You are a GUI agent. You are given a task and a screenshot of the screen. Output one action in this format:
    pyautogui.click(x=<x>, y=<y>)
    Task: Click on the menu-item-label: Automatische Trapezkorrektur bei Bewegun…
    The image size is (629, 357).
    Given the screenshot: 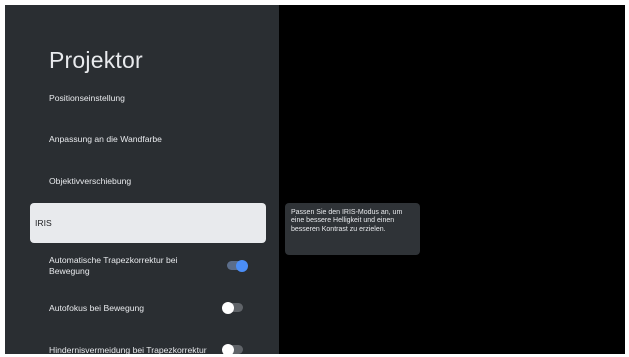 What is the action you would take?
    pyautogui.click(x=113, y=265)
    